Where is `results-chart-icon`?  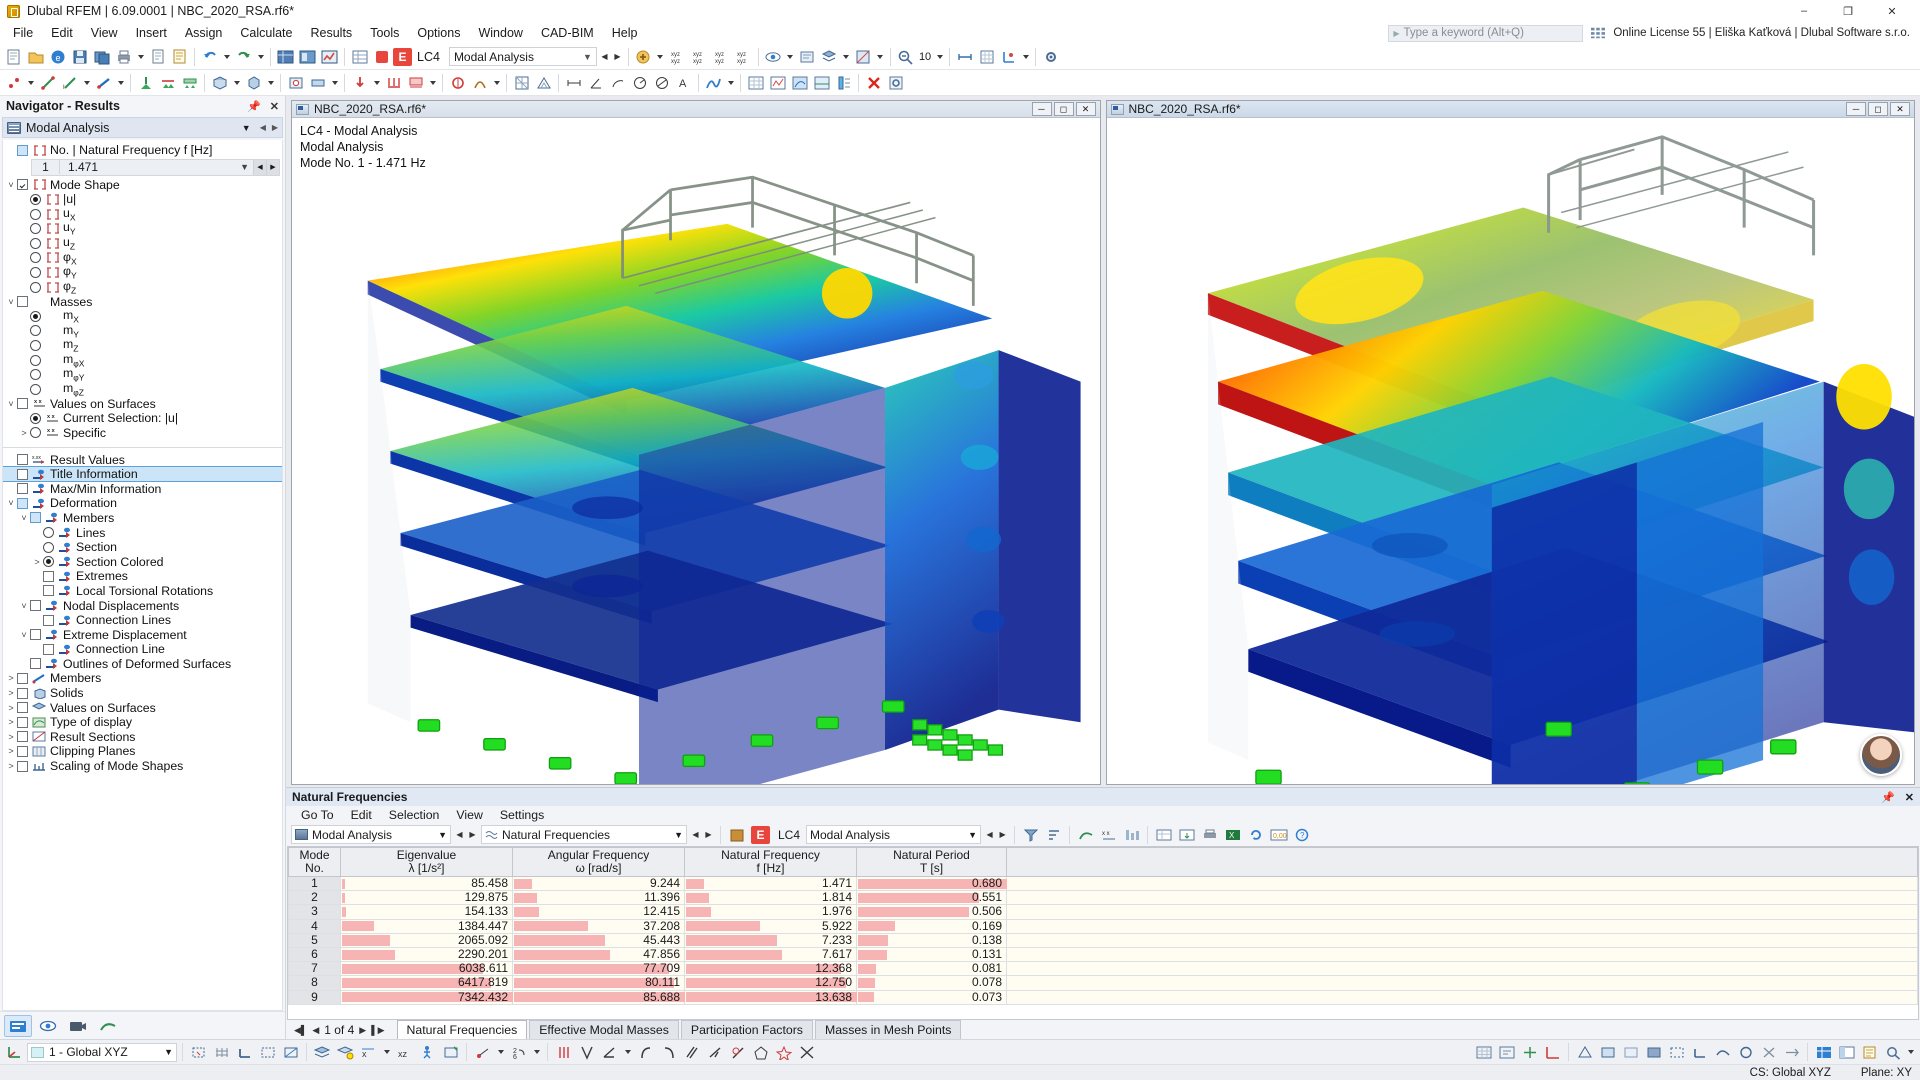 results-chart-icon is located at coordinates (713, 82).